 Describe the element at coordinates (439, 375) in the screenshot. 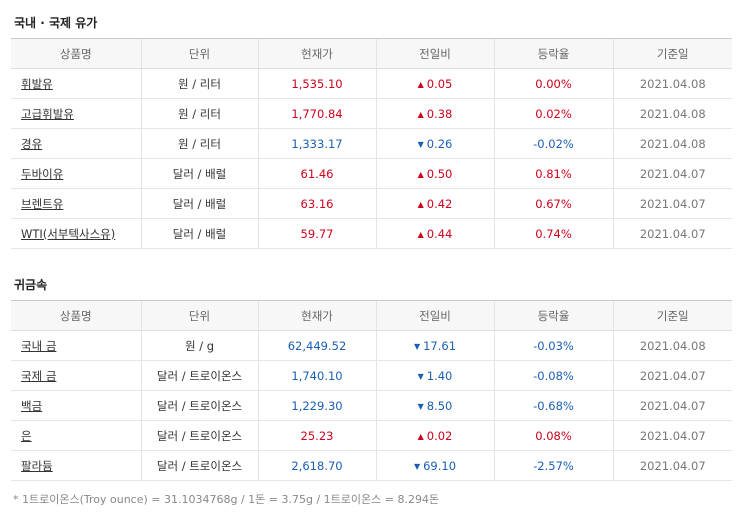

I see `change-value: 1.40` at that location.